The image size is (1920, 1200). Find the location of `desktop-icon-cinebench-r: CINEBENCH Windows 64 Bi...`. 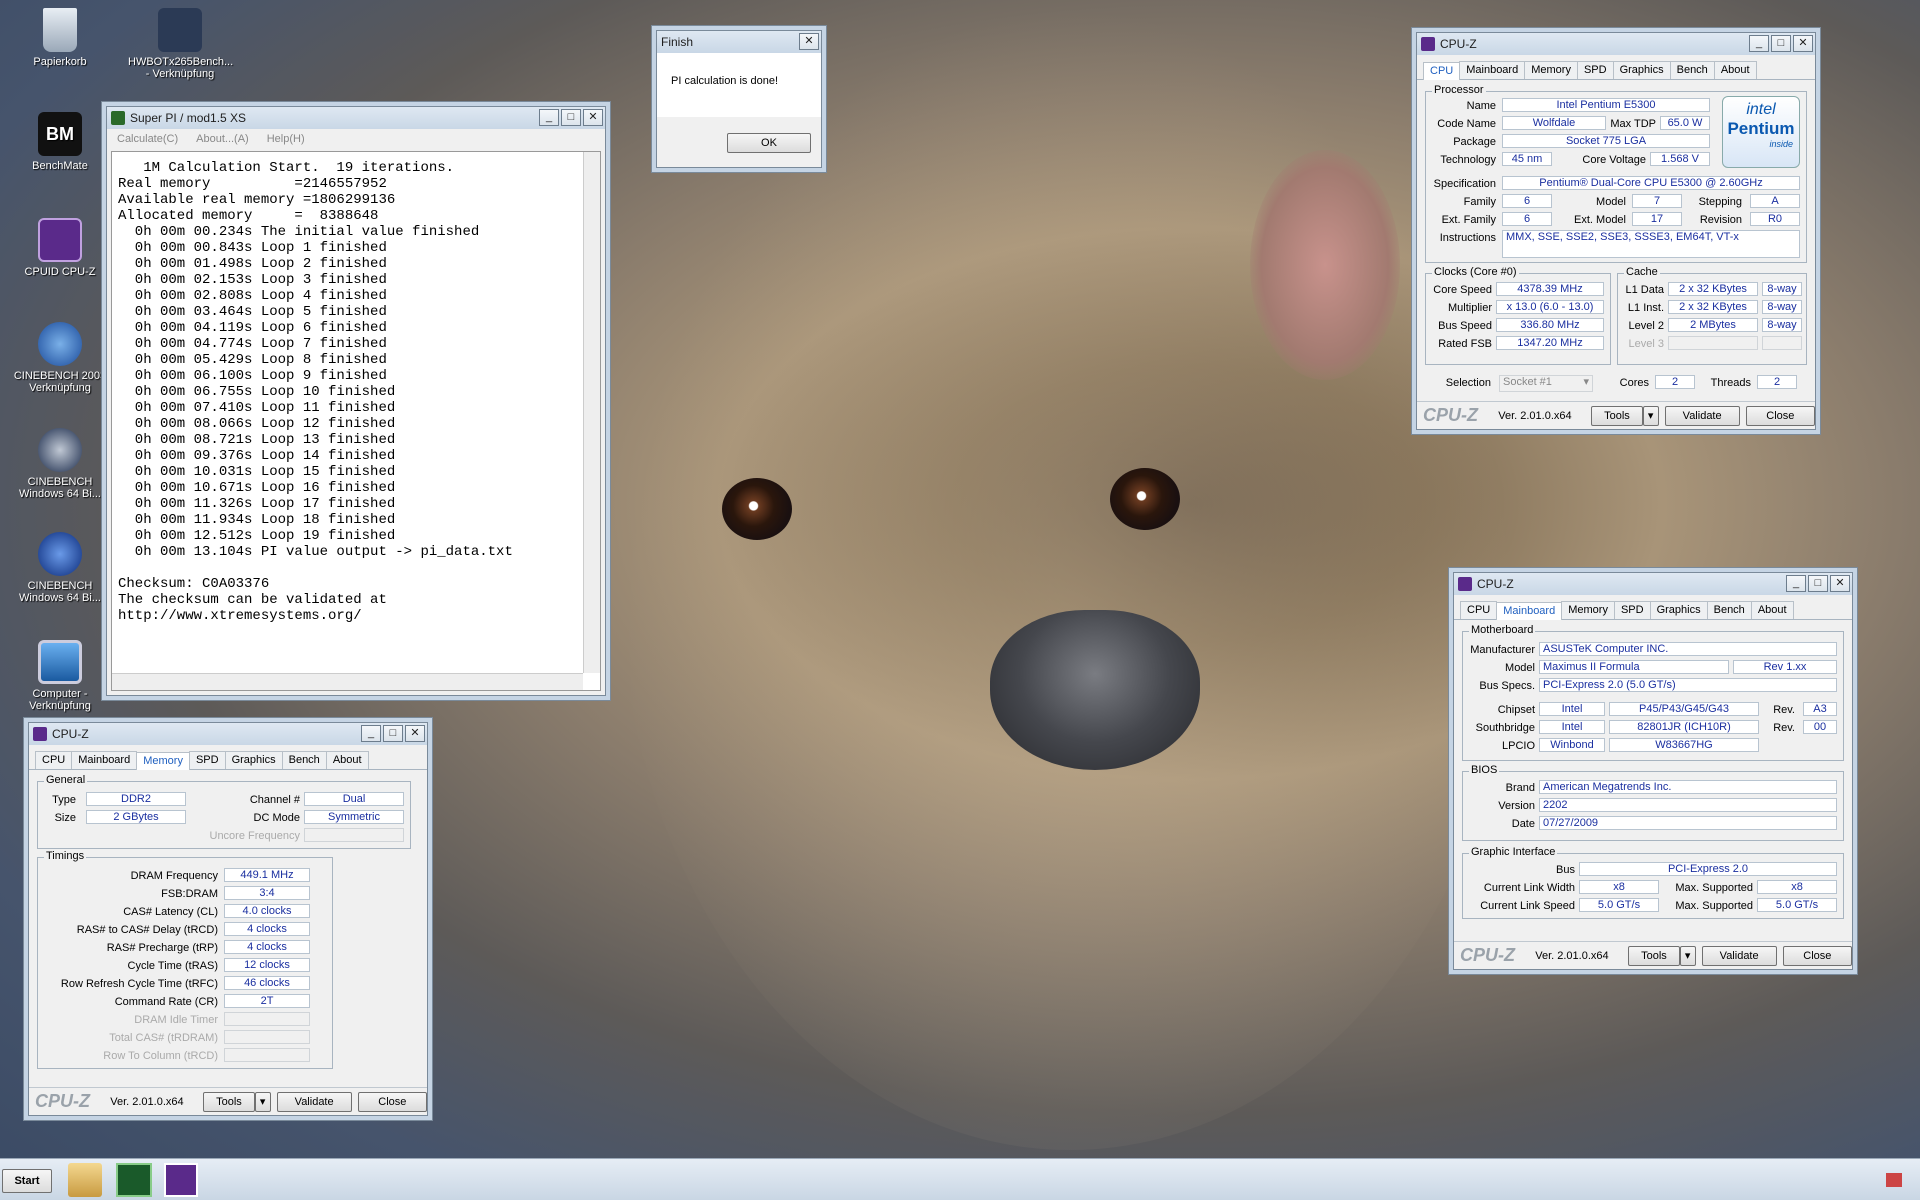

desktop-icon-cinebench-r: CINEBENCH Windows 64 Bi... is located at coordinates (60, 464).